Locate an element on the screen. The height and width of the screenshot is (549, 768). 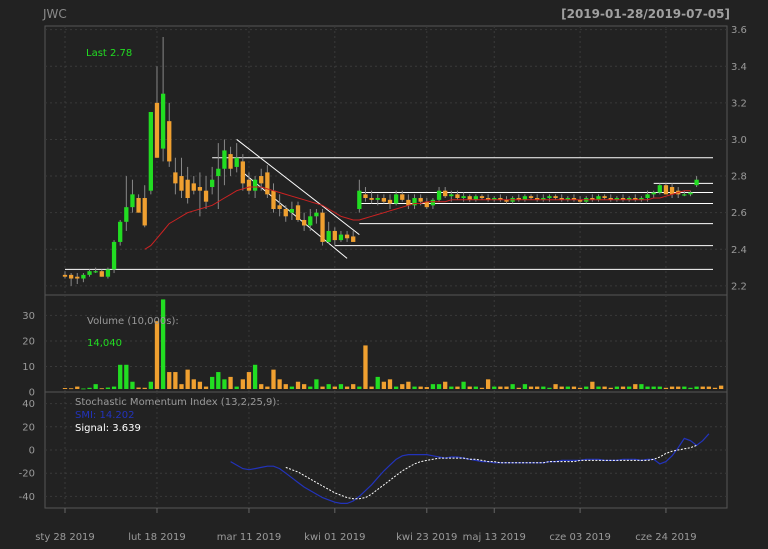
x-tick-label: sty 28 2019 is located at coordinates (65, 537).